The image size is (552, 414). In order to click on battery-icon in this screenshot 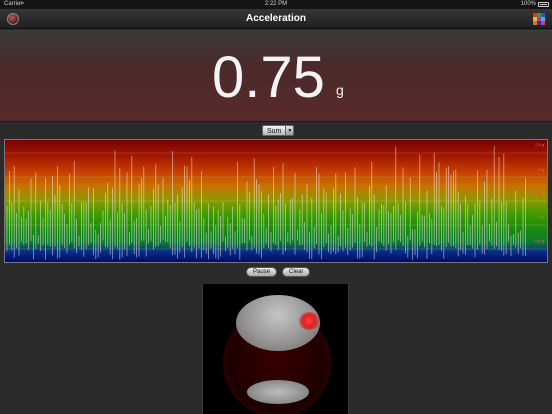, I will do `click(543, 4)`.